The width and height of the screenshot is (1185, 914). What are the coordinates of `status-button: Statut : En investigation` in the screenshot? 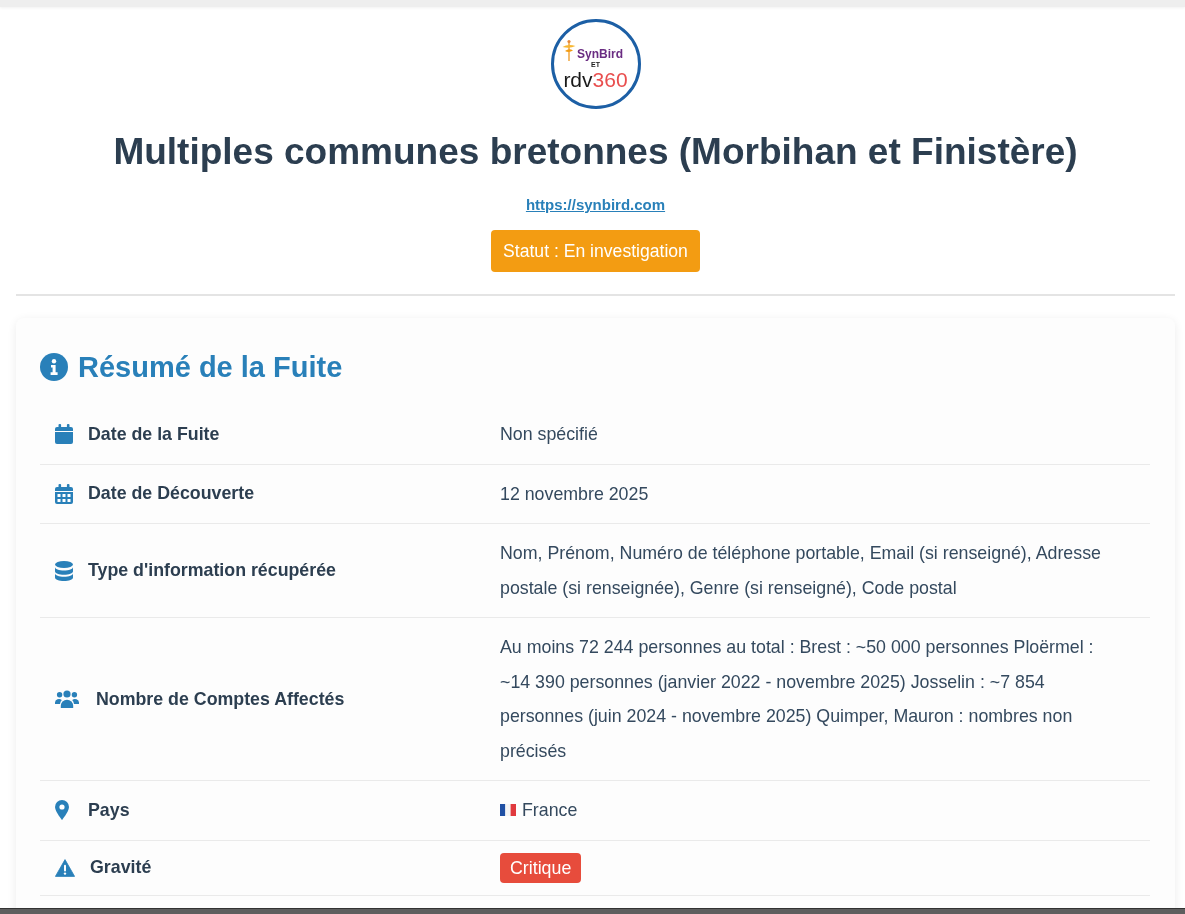 It's located at (595, 251).